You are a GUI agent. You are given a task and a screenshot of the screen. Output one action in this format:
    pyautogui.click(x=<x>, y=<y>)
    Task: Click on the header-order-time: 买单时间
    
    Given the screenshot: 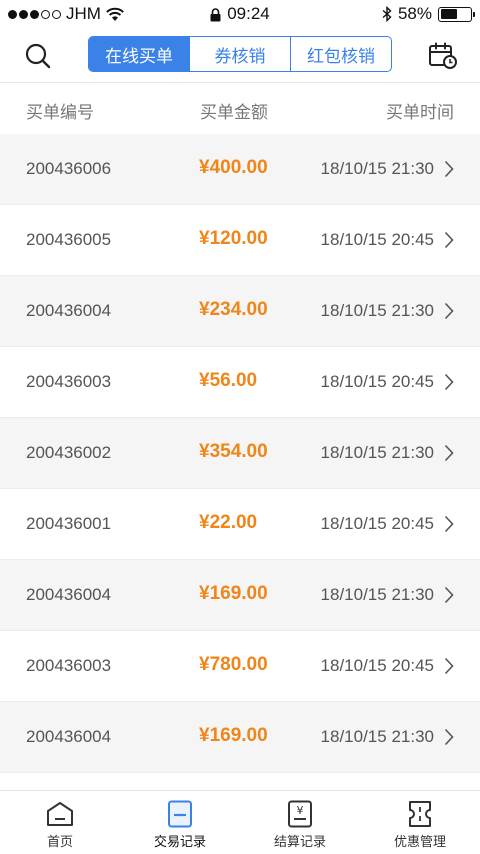 What is the action you would take?
    pyautogui.click(x=420, y=112)
    